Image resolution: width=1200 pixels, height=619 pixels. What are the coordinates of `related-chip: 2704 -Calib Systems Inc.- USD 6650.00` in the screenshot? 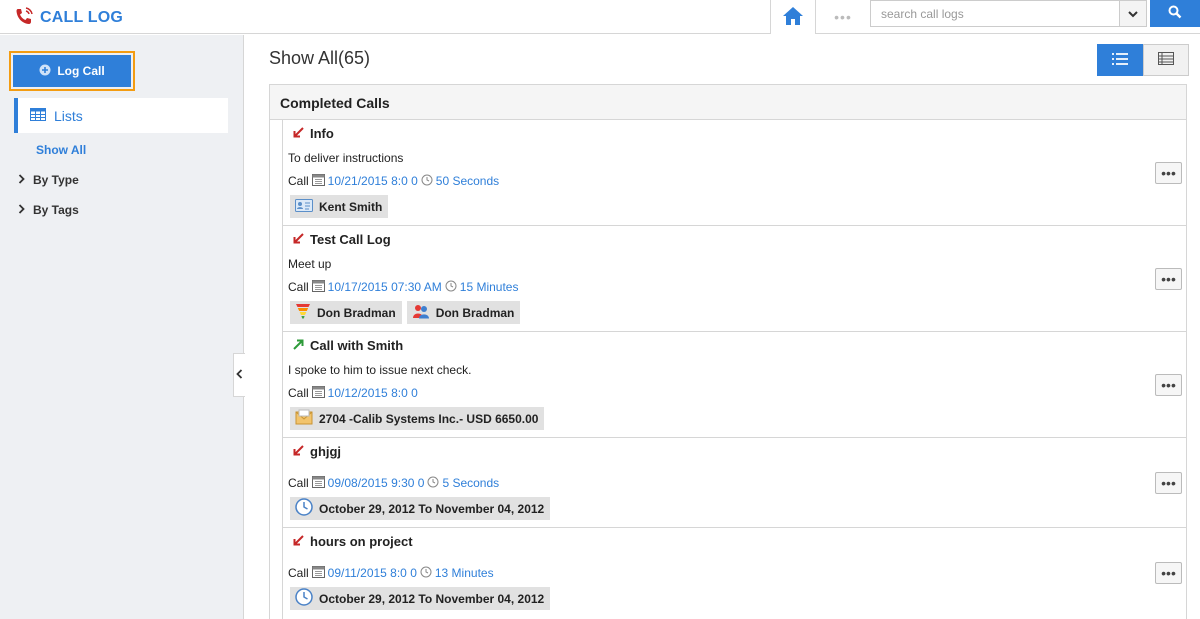 It's located at (417, 418).